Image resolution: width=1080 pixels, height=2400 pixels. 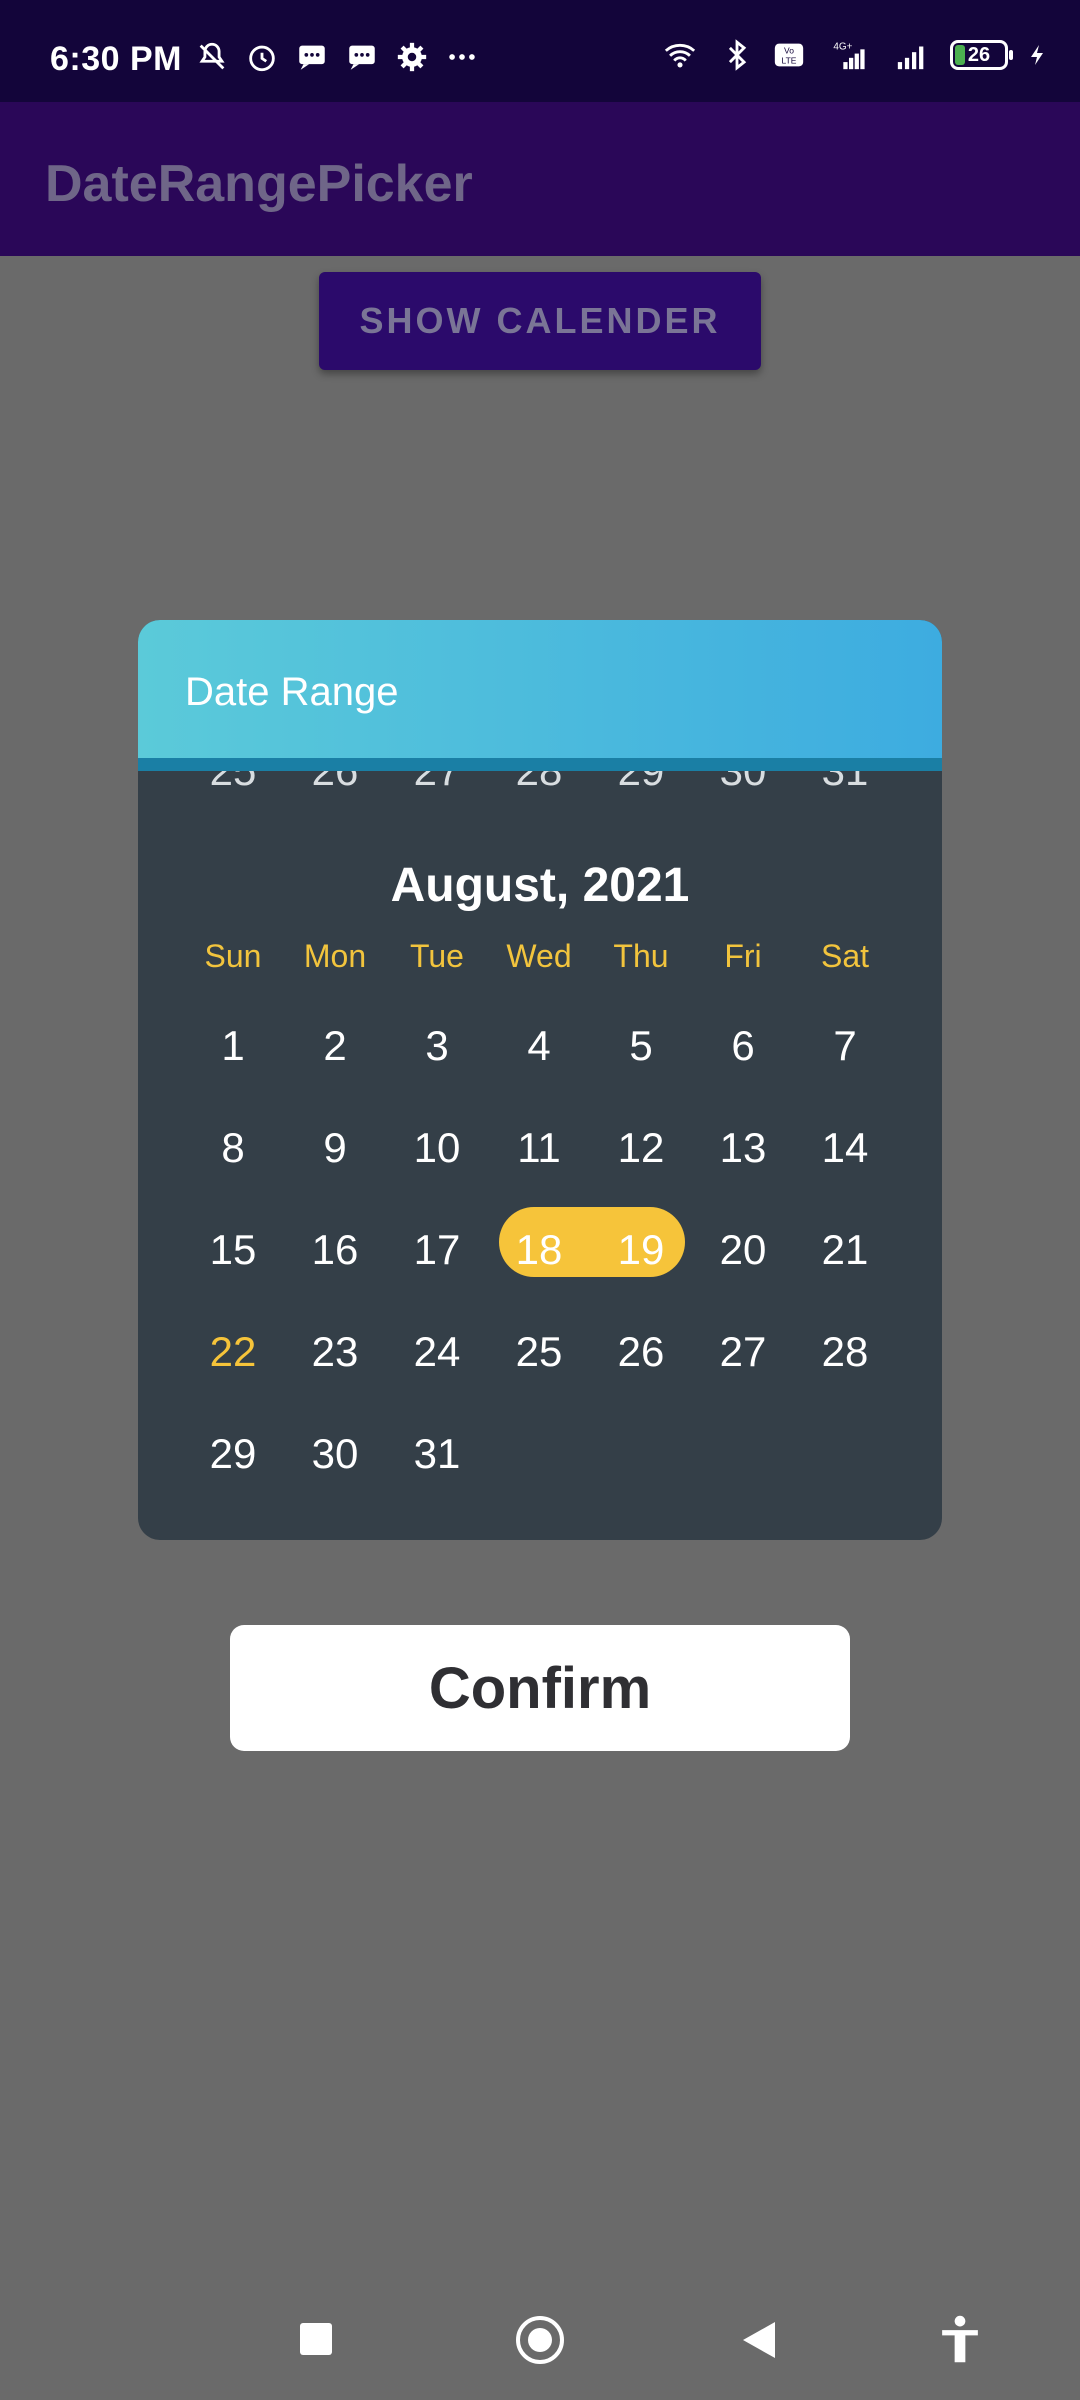 What do you see at coordinates (233, 779) in the screenshot?
I see `prev-day: 25` at bounding box center [233, 779].